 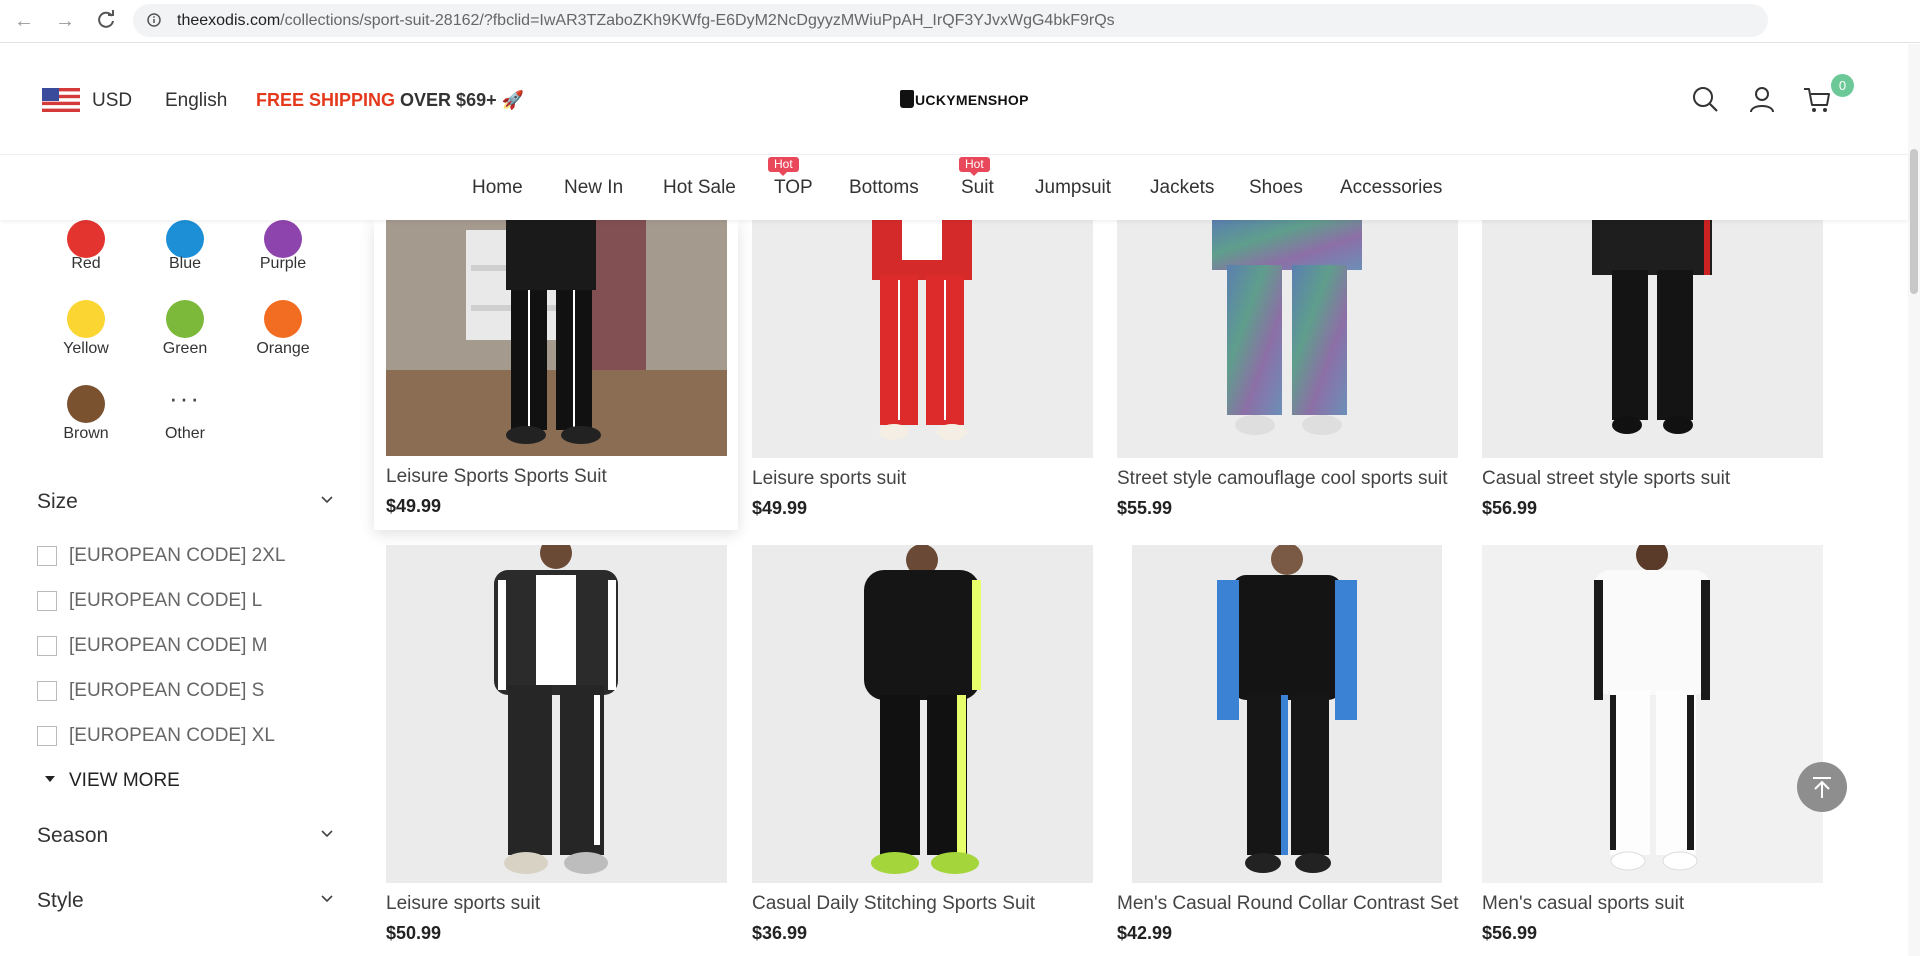 I want to click on nav-item-top: TOP, so click(x=793, y=188).